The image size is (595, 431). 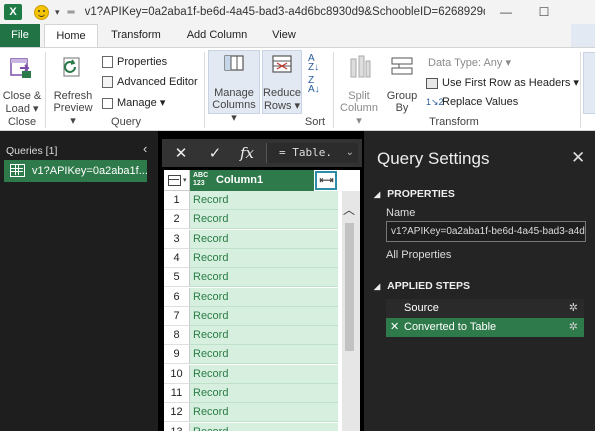 I want to click on all-properties-link: All Properties, so click(x=418, y=255).